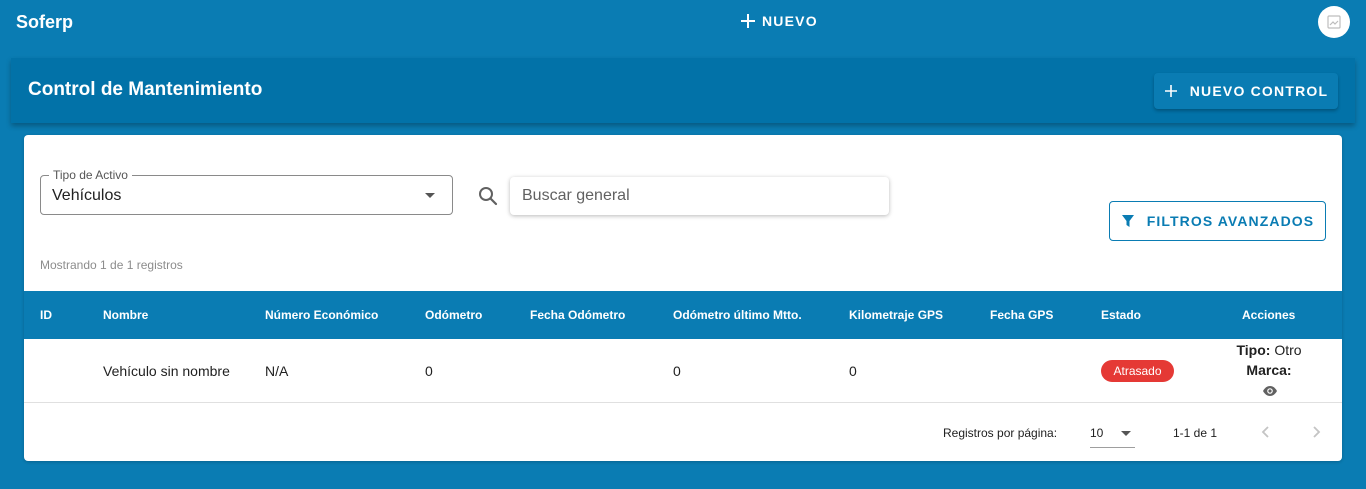  Describe the element at coordinates (699, 196) in the screenshot. I see `search-input` at that location.